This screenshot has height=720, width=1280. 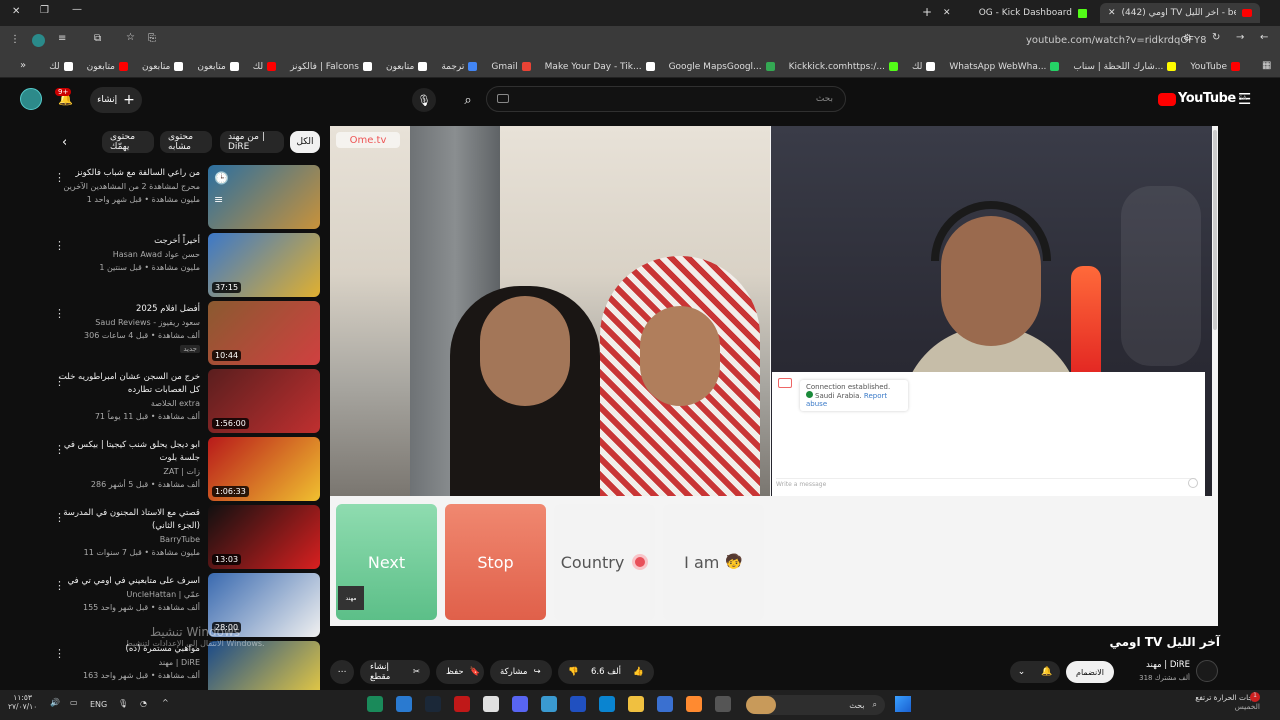 What do you see at coordinates (264, 401) in the screenshot?
I see `video-thumbnail: 1:56:00` at bounding box center [264, 401].